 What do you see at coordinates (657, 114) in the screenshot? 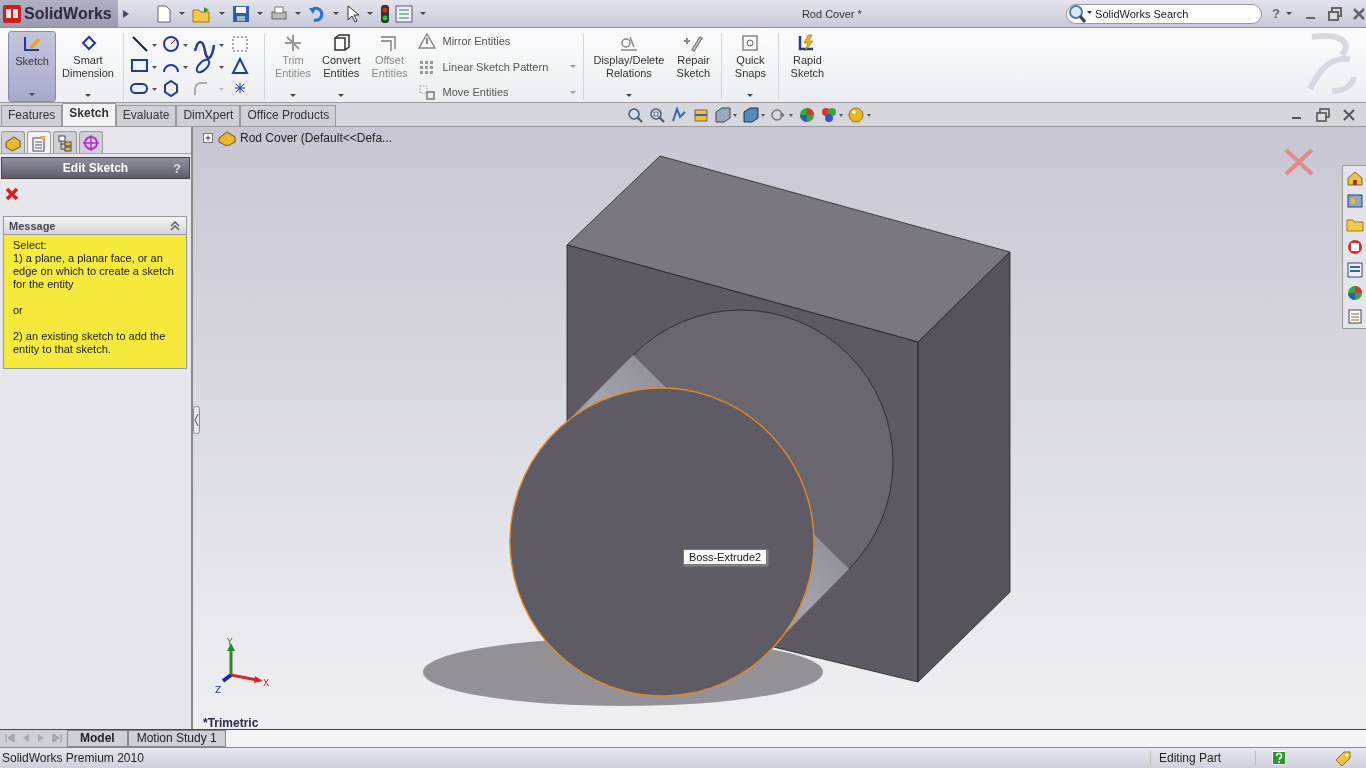
I see `zoom-area-icon` at bounding box center [657, 114].